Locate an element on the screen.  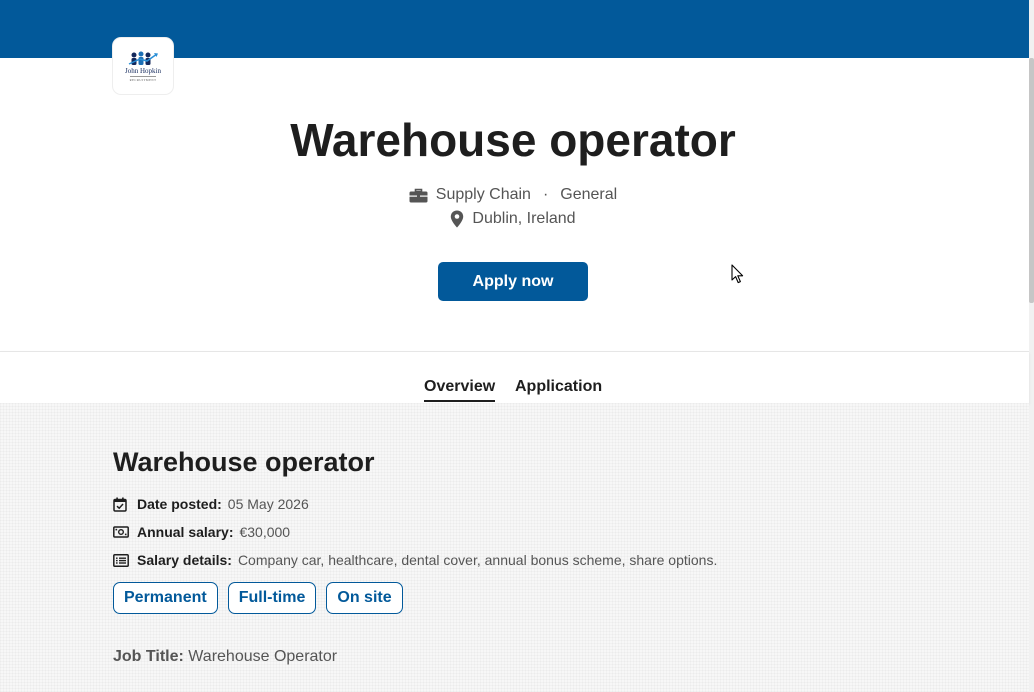
job-department-line: Supply Chain · General is located at coordinates (513, 195).